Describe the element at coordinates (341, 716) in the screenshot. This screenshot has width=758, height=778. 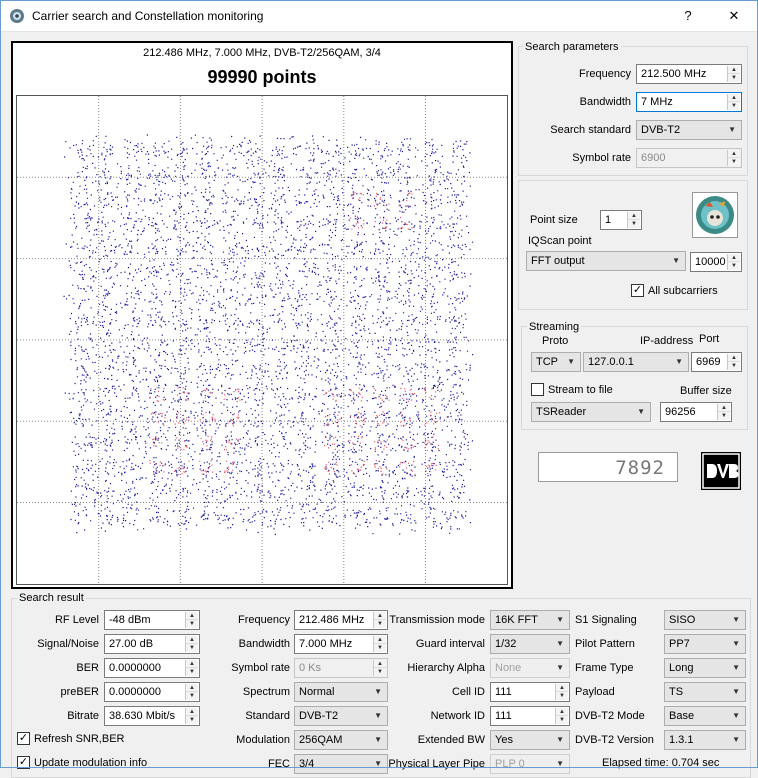
I see `col2-value-4: DVB-T2 ▼` at that location.